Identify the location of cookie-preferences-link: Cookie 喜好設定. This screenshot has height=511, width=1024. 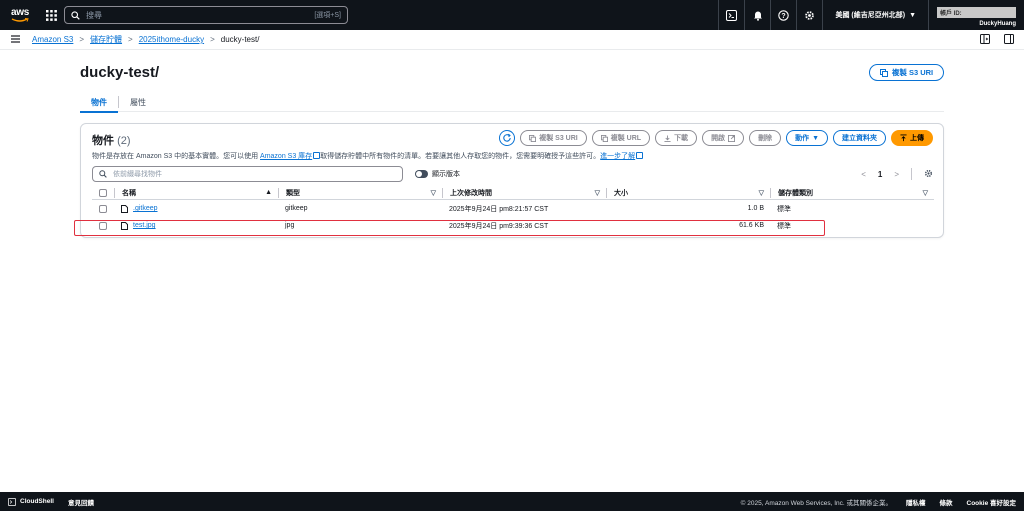
(991, 502).